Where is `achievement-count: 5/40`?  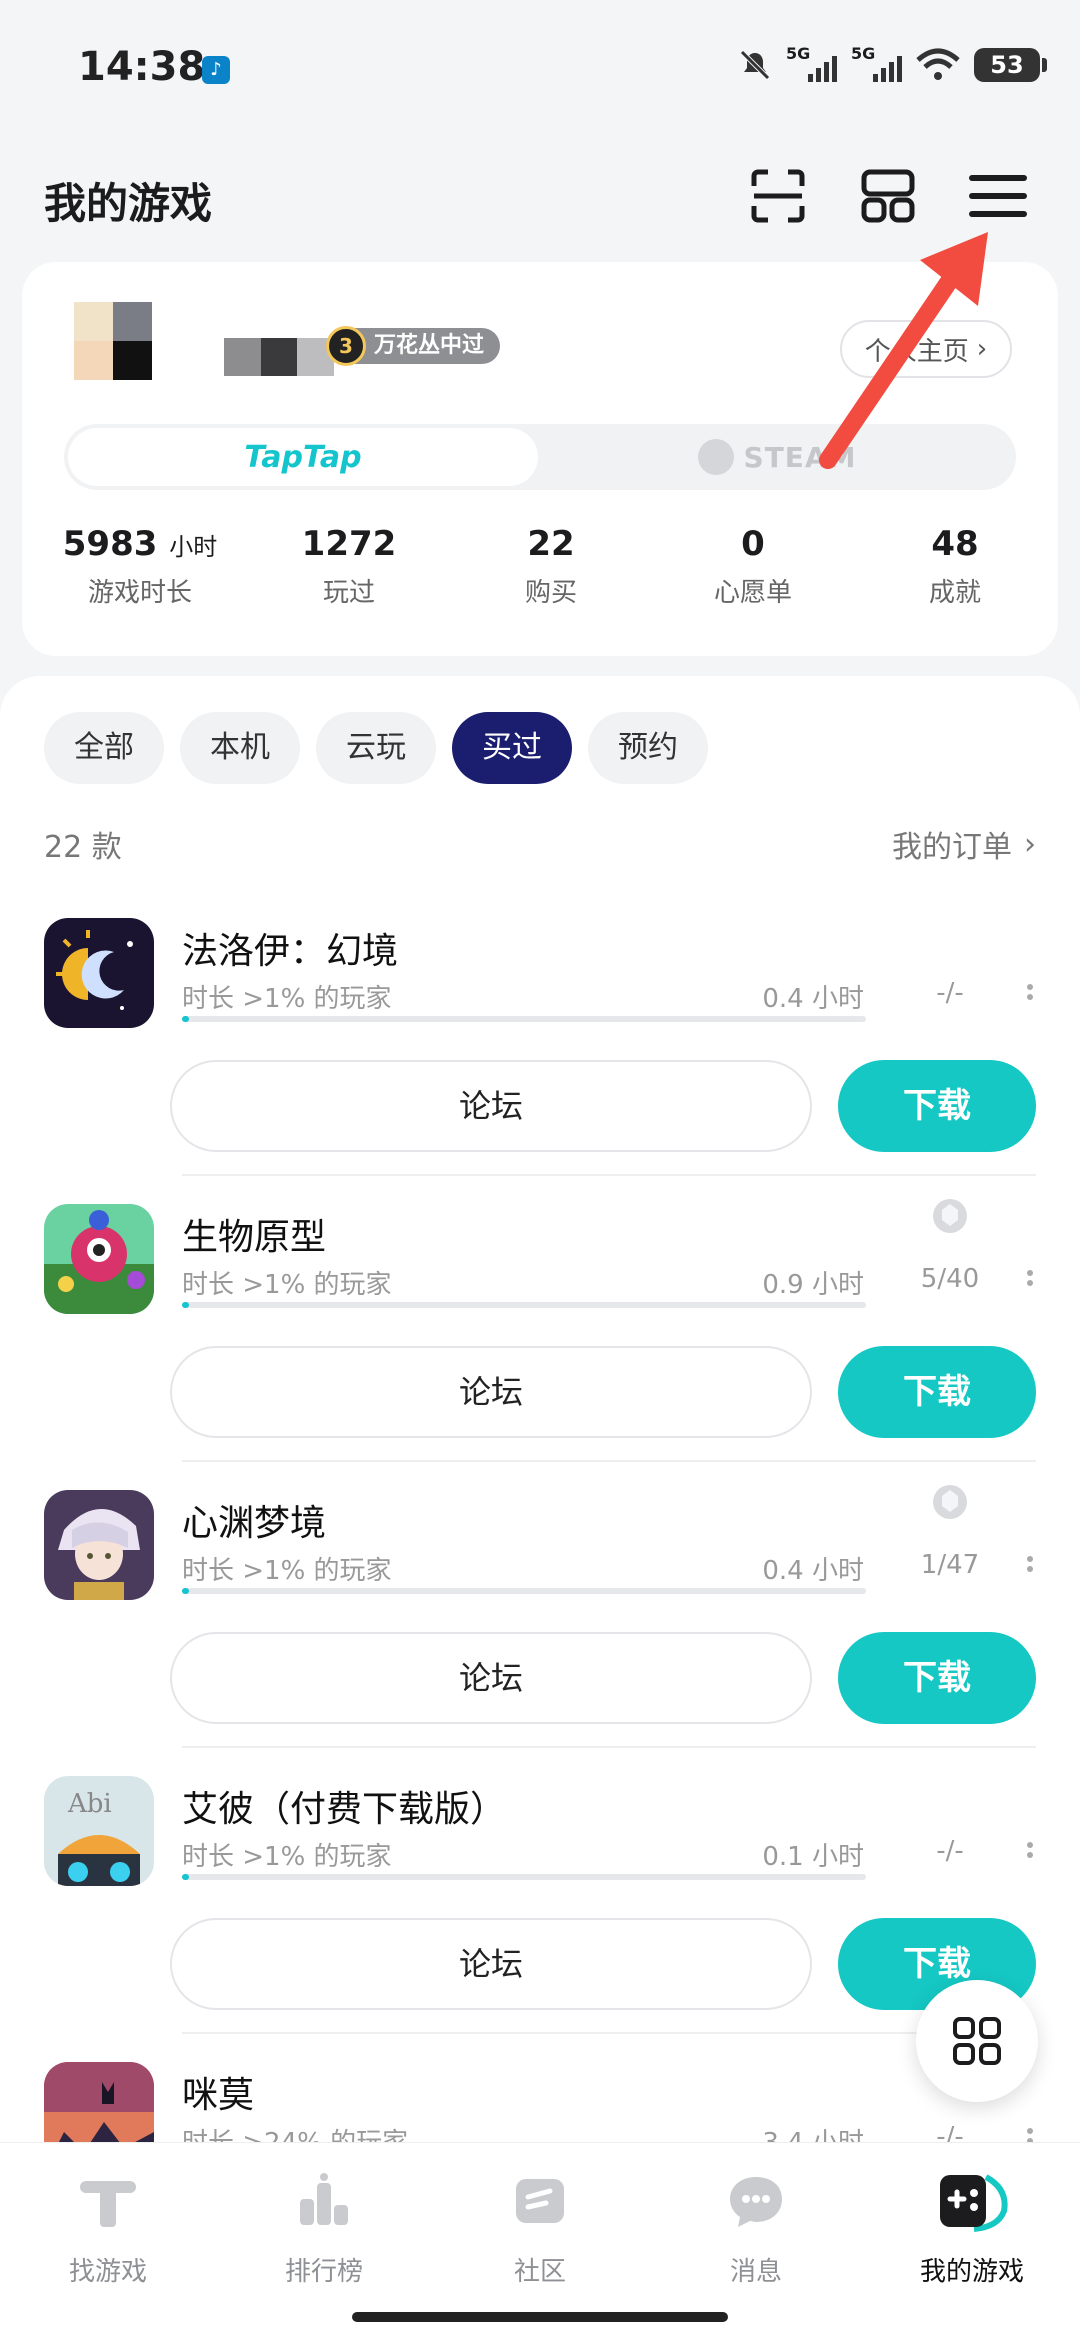 achievement-count: 5/40 is located at coordinates (950, 1279).